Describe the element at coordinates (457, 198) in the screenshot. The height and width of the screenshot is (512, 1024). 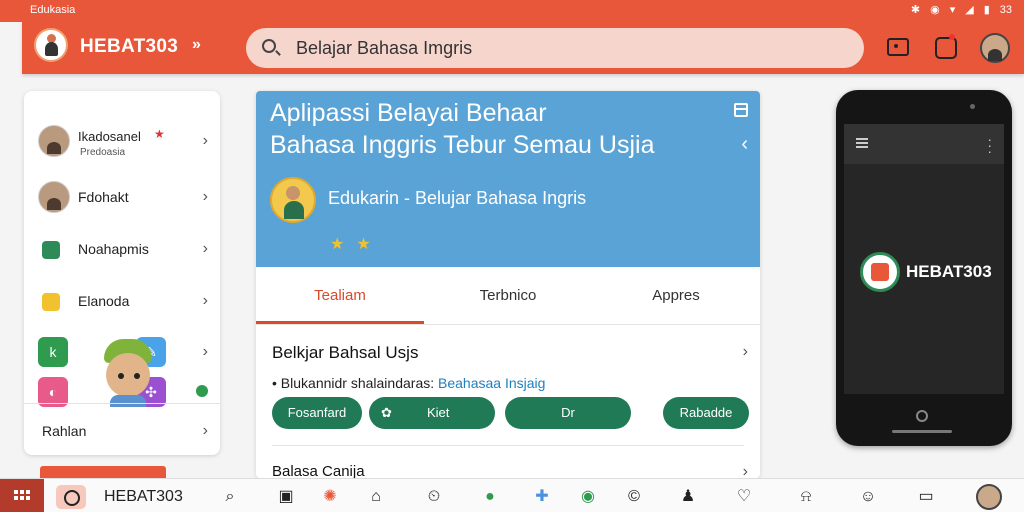
I see `developer-label: Edukarin - Belujar Bahasa Ingris` at that location.